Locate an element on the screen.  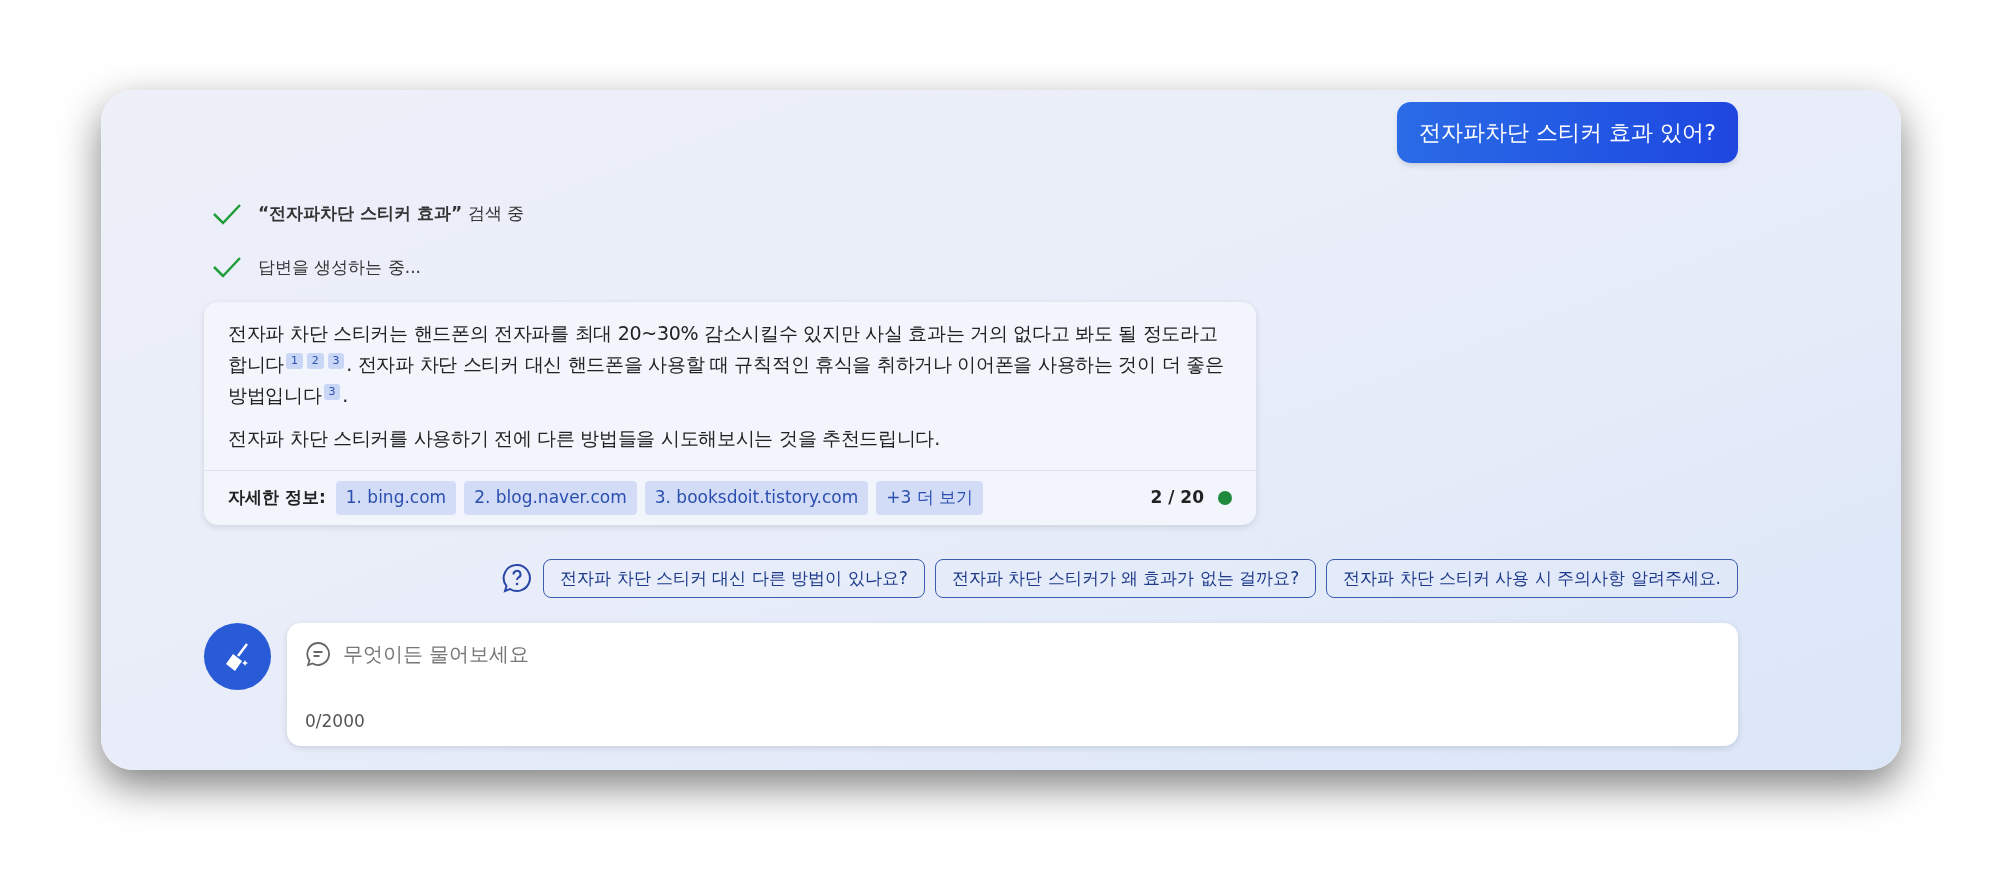
suggestion-chip: 전자파 차단 스티커가 왜 효과가 없는 걸까요? is located at coordinates (1125, 578).